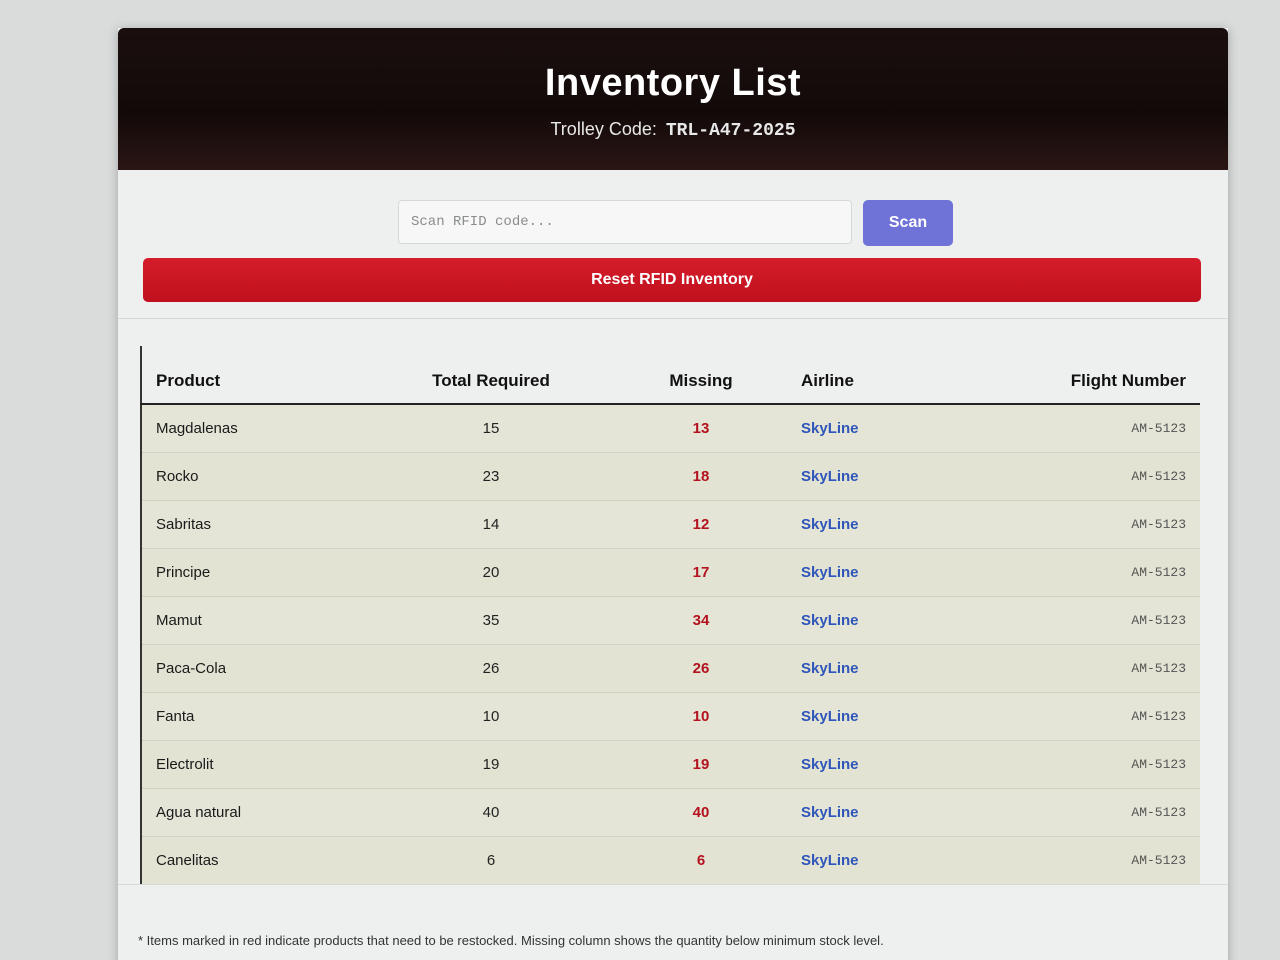 The width and height of the screenshot is (1280, 960). What do you see at coordinates (701, 668) in the screenshot?
I see `cell-missing: 26` at bounding box center [701, 668].